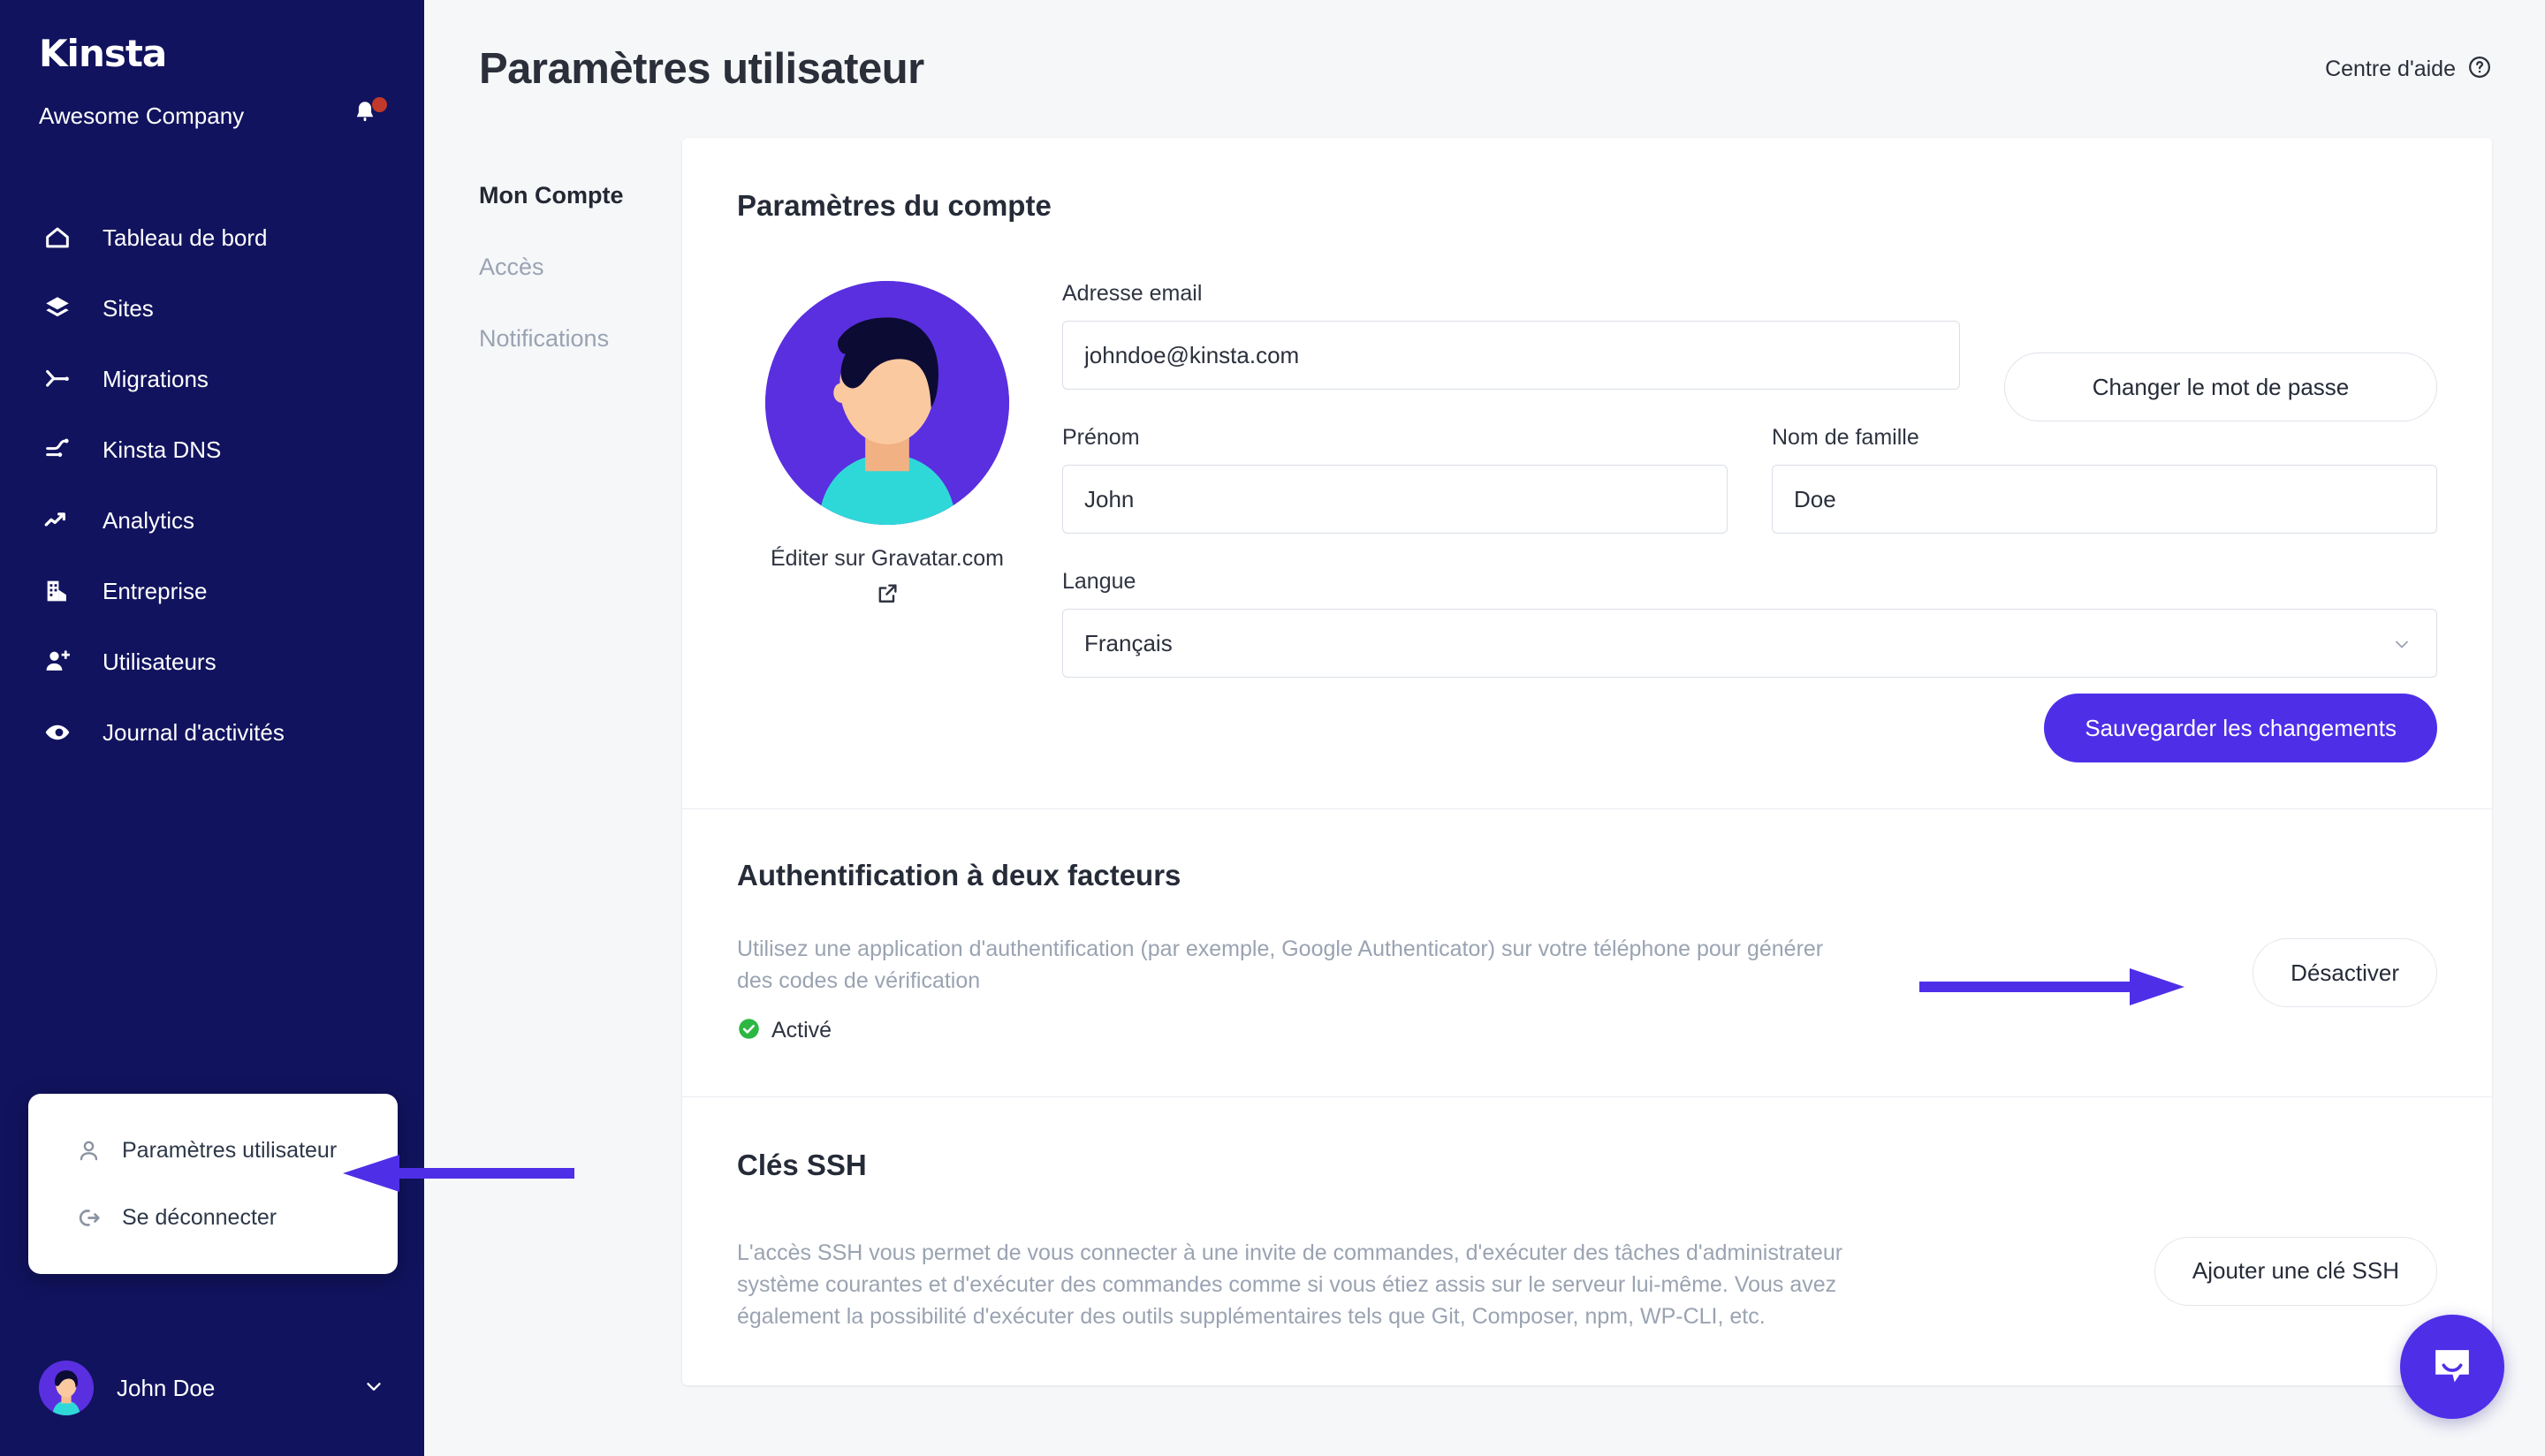 The height and width of the screenshot is (1456, 2545). I want to click on layers-icon, so click(57, 308).